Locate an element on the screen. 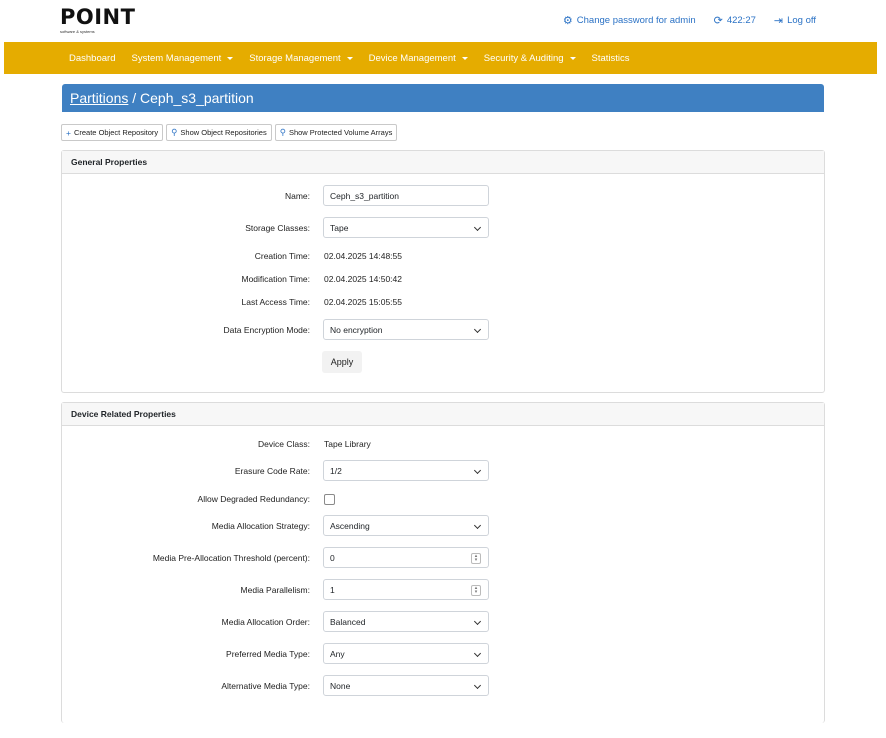 The height and width of the screenshot is (738, 886). storage-classes-select: Tape is located at coordinates (406, 227).